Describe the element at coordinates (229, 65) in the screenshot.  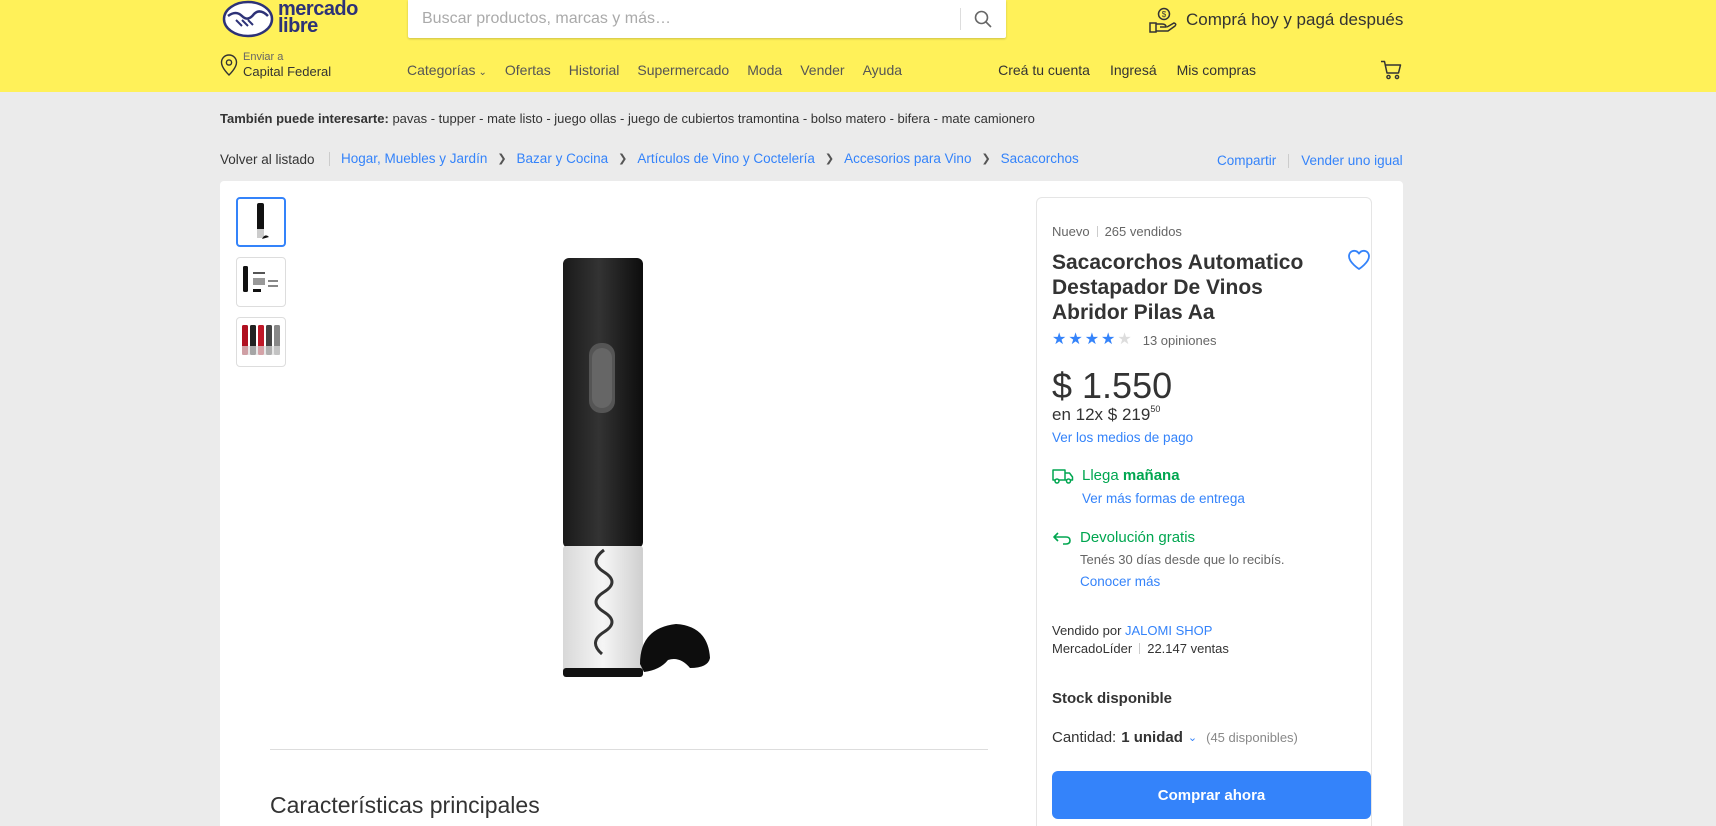
I see `location-pin-icon` at that location.